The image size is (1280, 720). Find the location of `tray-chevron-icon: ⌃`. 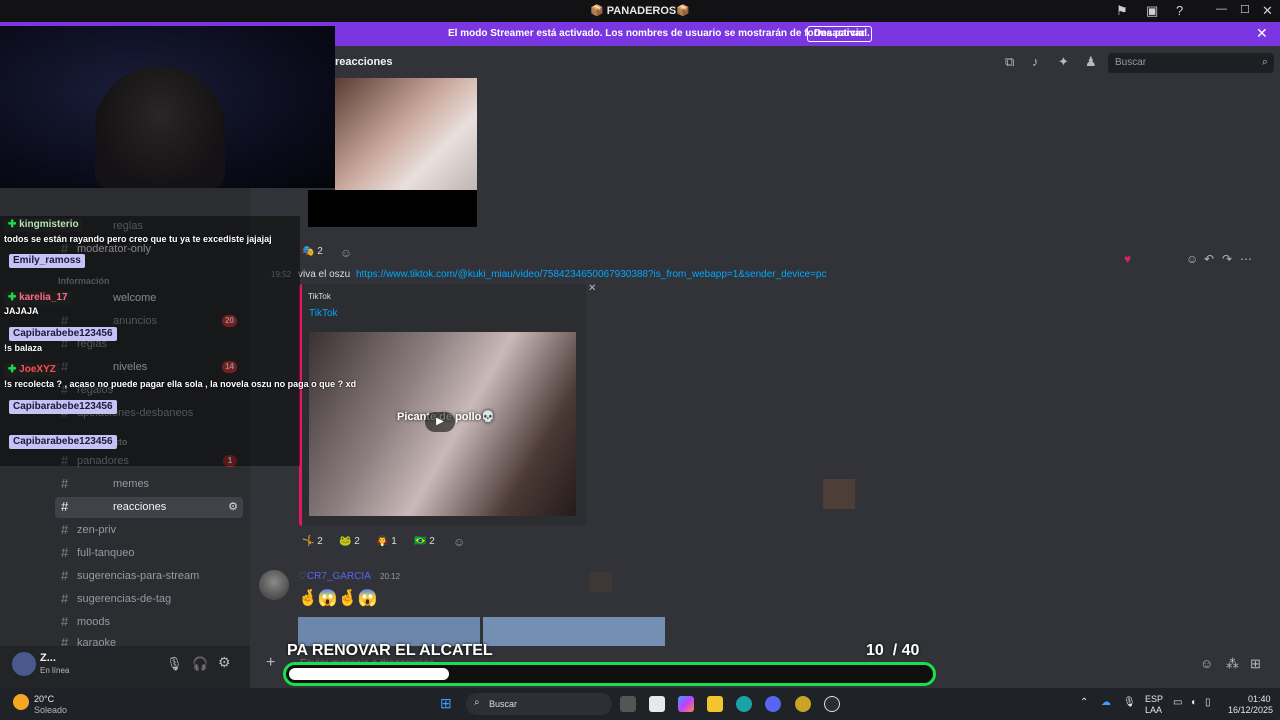

tray-chevron-icon: ⌃ is located at coordinates (1084, 702).